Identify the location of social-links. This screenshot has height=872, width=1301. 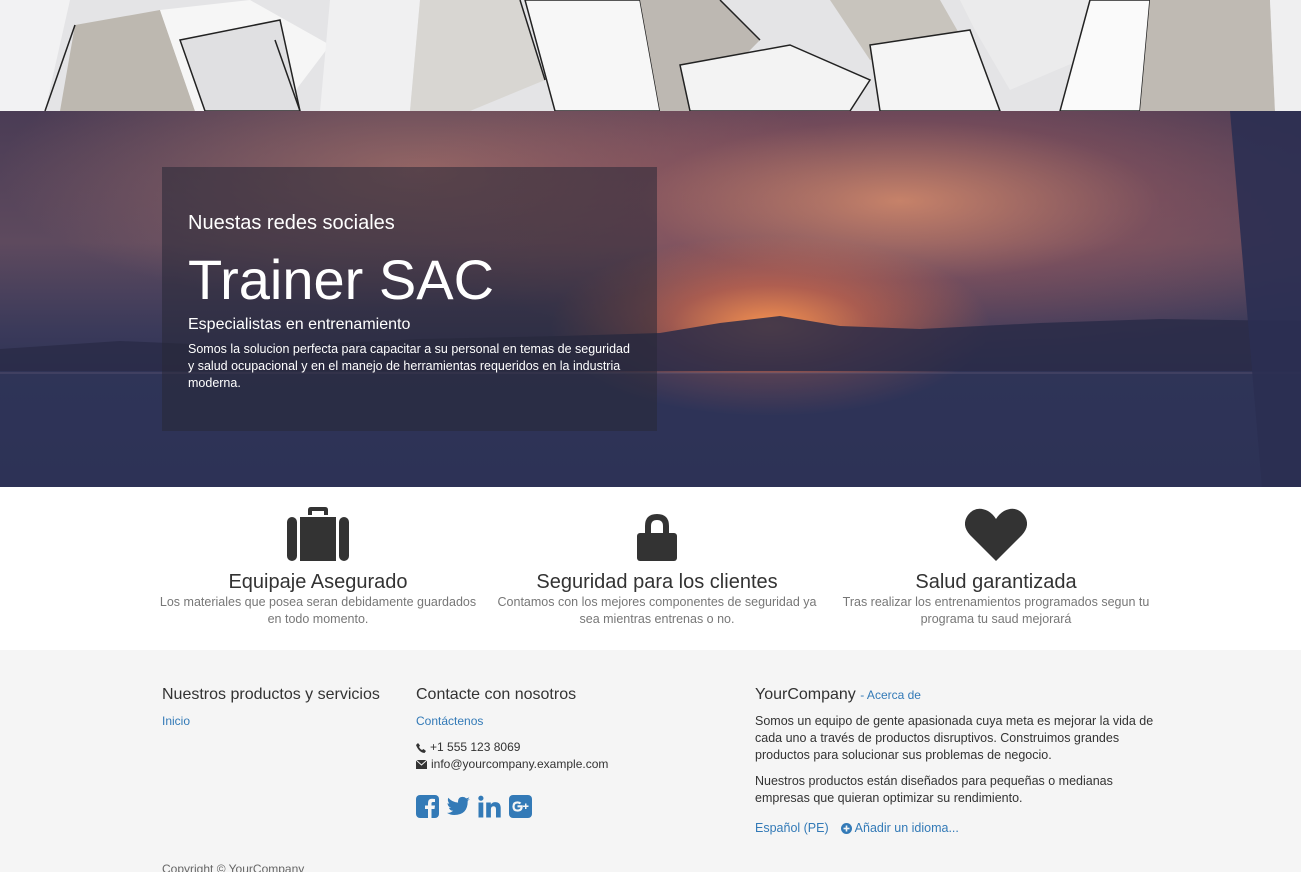
(512, 806).